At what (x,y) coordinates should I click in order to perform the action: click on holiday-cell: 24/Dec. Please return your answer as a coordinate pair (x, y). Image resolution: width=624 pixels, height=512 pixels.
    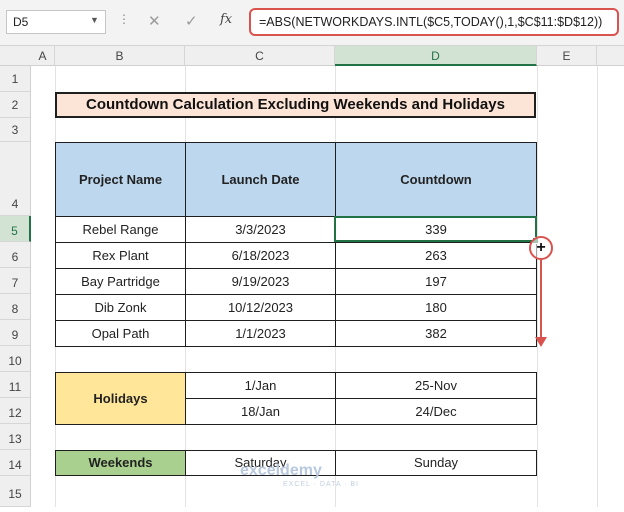
    Looking at the image, I should click on (436, 411).